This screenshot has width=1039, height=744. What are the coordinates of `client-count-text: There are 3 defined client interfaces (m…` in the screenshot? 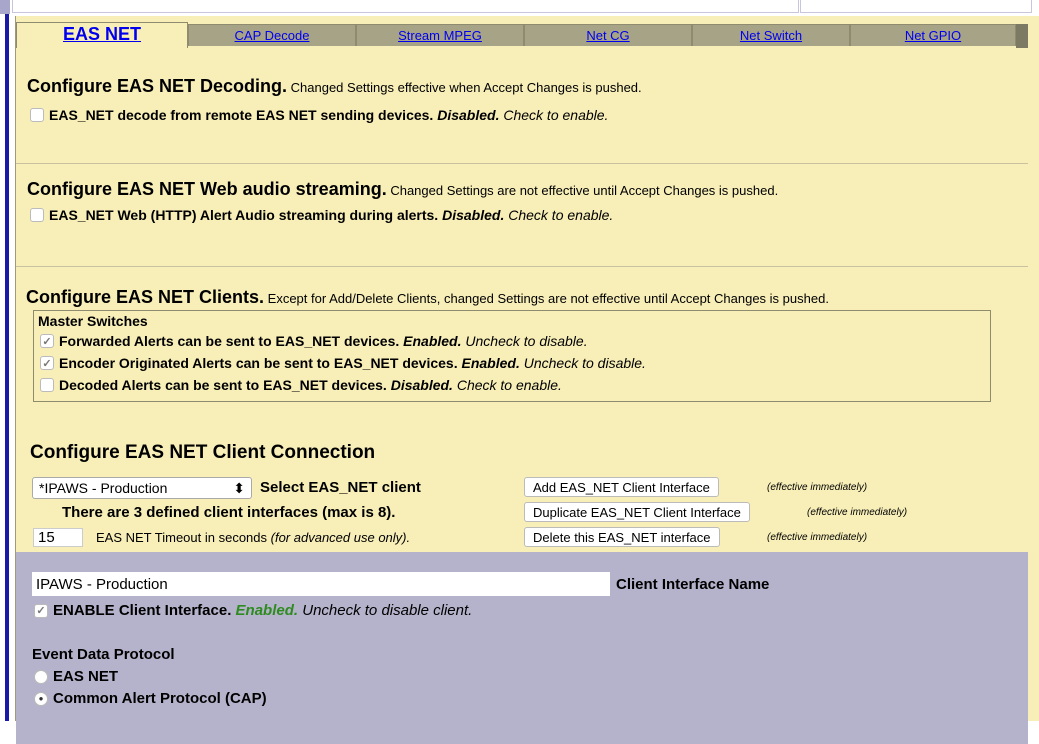 It's located at (229, 512).